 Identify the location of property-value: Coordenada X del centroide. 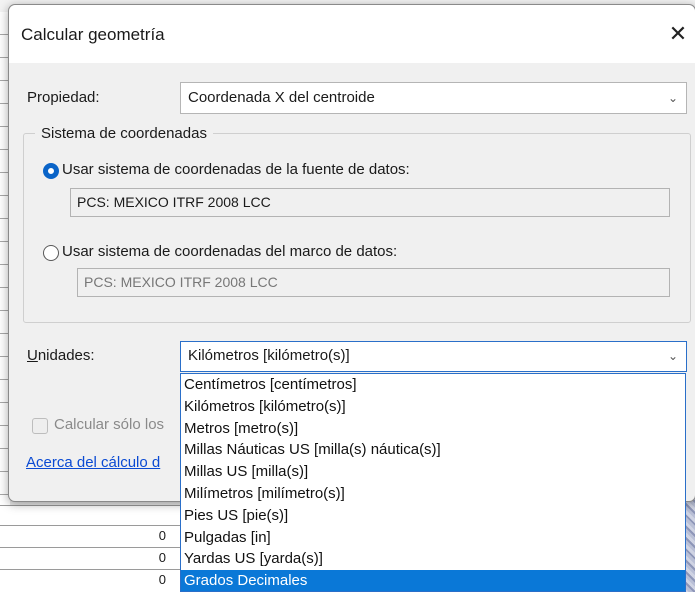
(281, 97).